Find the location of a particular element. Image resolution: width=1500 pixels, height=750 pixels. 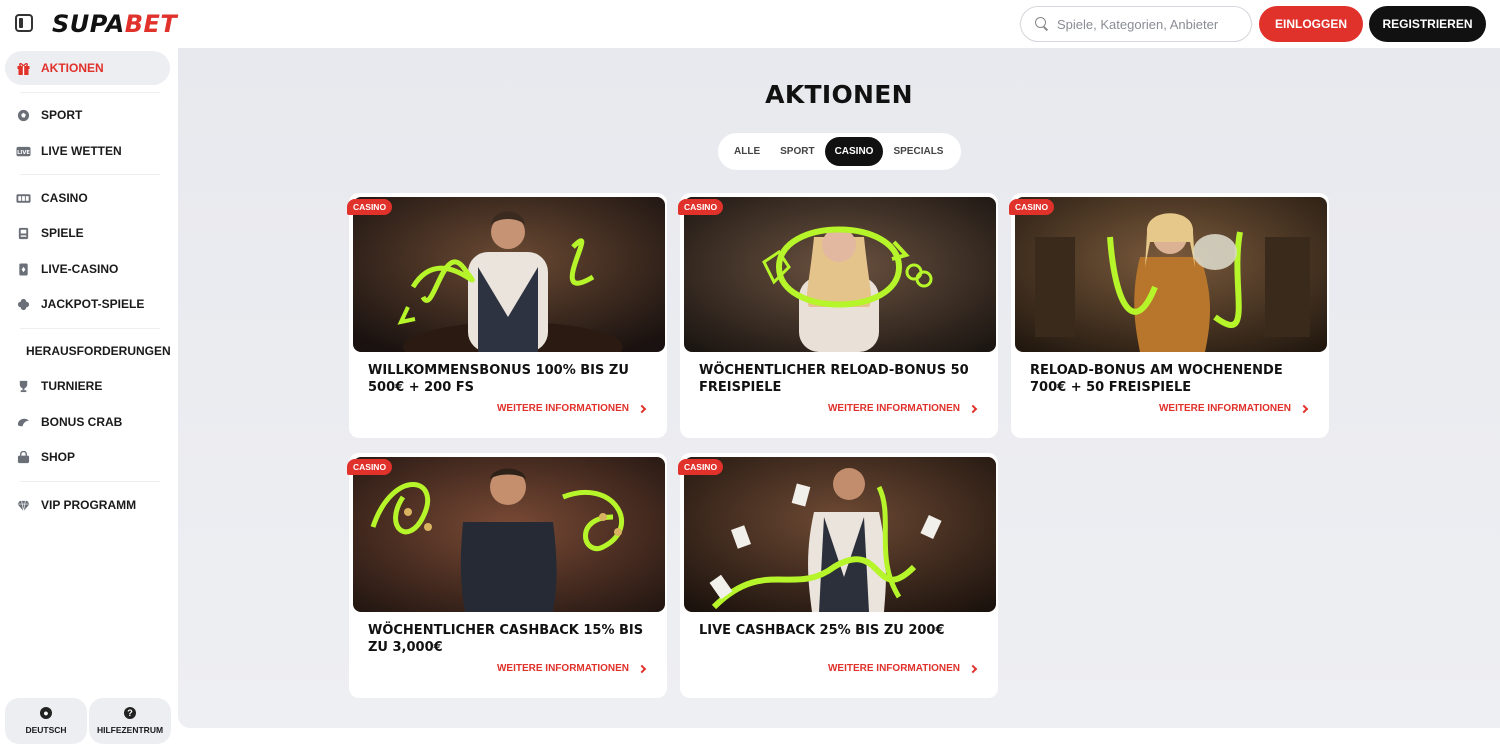

sidebar-item-live-wetten: LIVE LIVE WETTEN is located at coordinates (87, 151).